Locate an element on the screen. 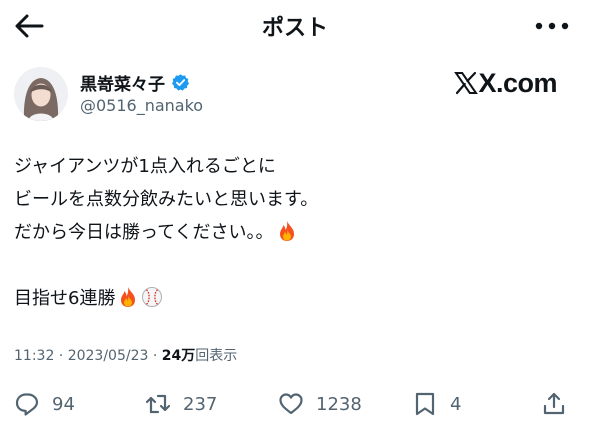 The image size is (590, 443). action-bar: 94 237 1238 4 is located at coordinates (295, 405).